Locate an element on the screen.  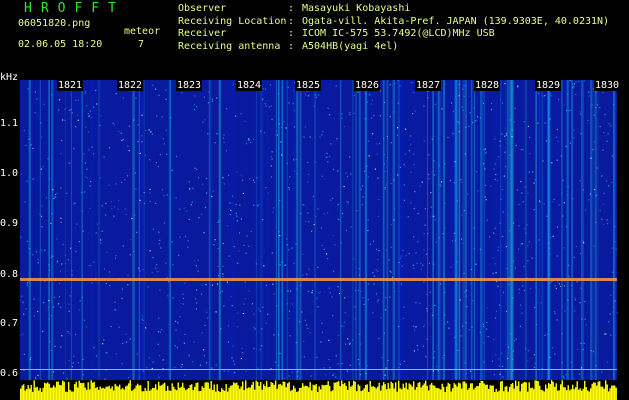
x-tick-label: 1826 is located at coordinates (367, 85).